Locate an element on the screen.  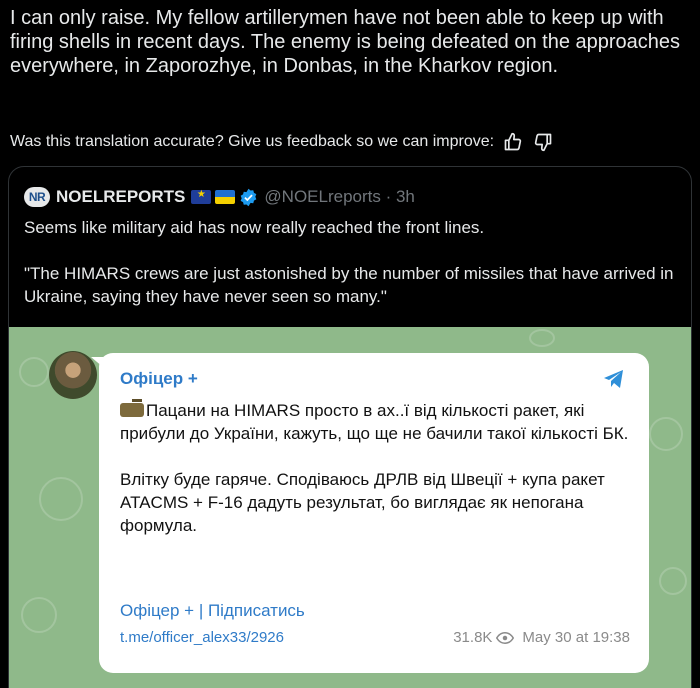
eu-flag-icon is located at coordinates (201, 196).